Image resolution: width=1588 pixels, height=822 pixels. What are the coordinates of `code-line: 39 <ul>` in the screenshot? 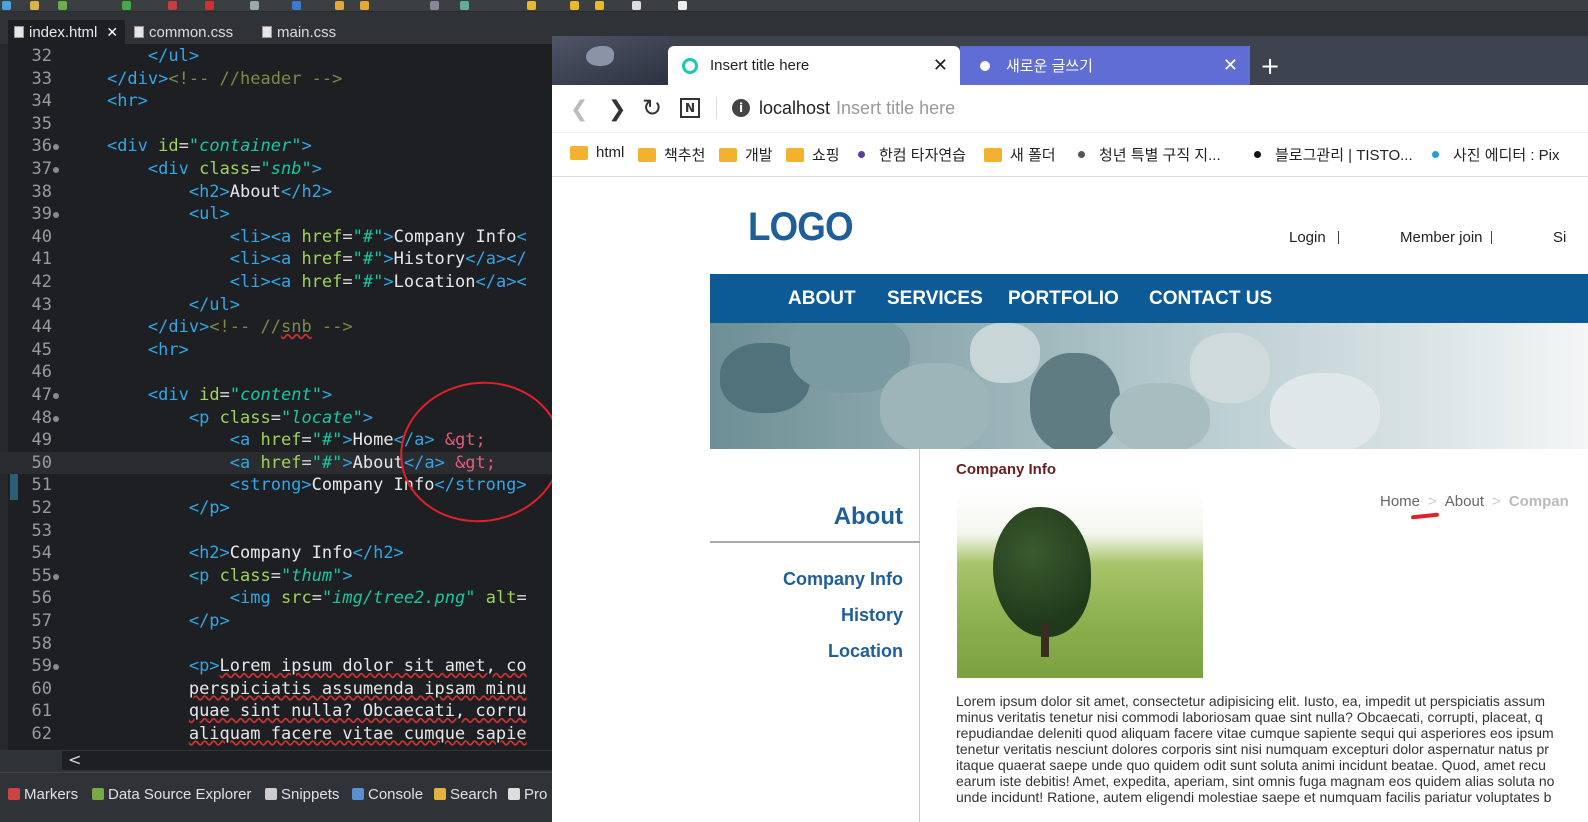 It's located at (280, 214).